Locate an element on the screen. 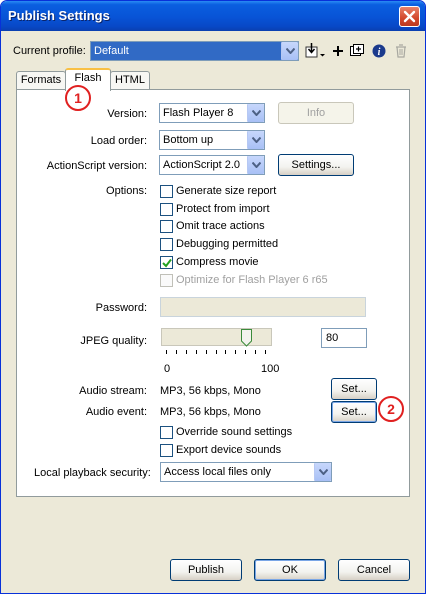 The image size is (426, 594). jpeg-quality-input: 80 is located at coordinates (344, 338).